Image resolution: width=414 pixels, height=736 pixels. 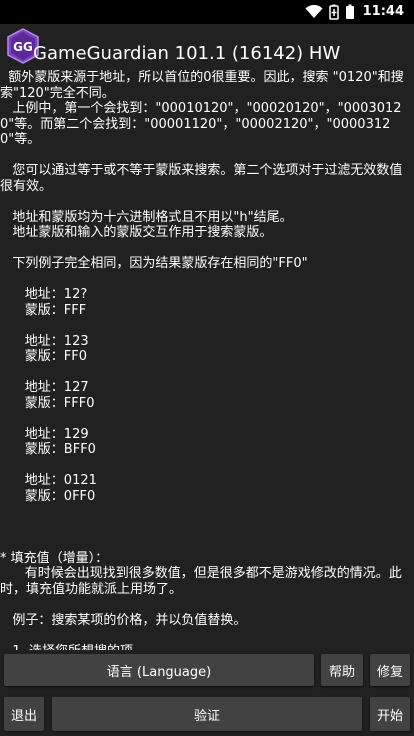 What do you see at coordinates (187, 53) in the screenshot?
I see `app-title: GameGuardian 101.1 (16142) HW` at bounding box center [187, 53].